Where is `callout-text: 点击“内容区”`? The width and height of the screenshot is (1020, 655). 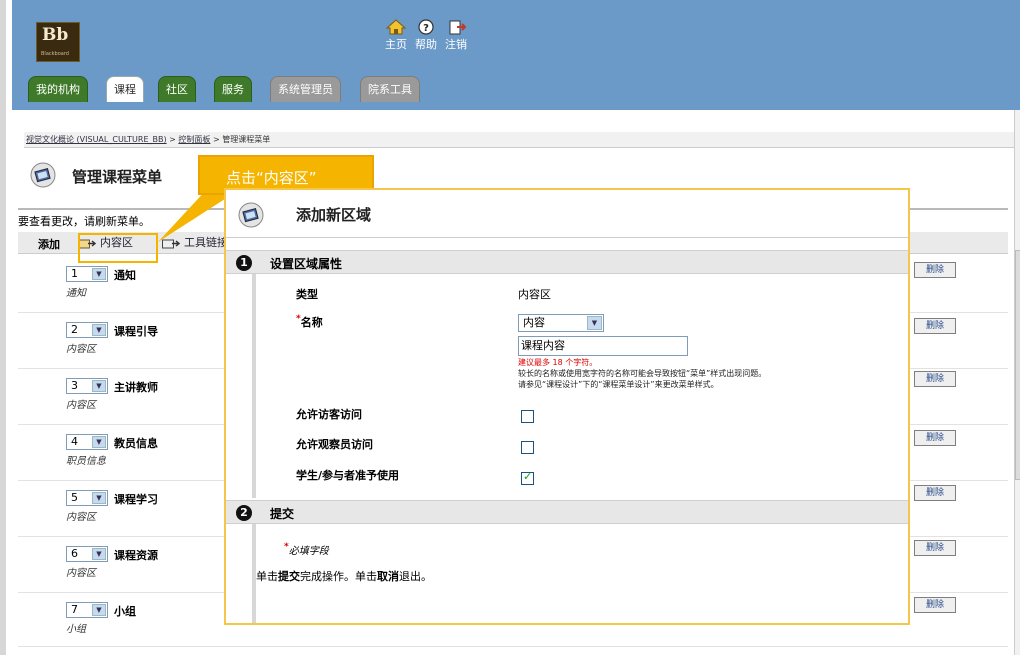 callout-text: 点击“内容区” is located at coordinates (271, 178).